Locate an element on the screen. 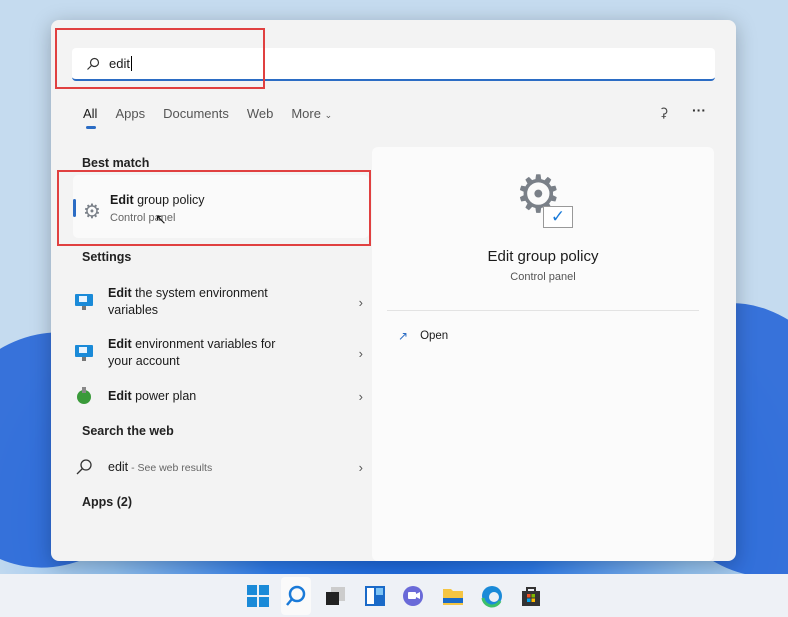 The image size is (788, 617). open-external-icon: ↗ is located at coordinates (403, 336).